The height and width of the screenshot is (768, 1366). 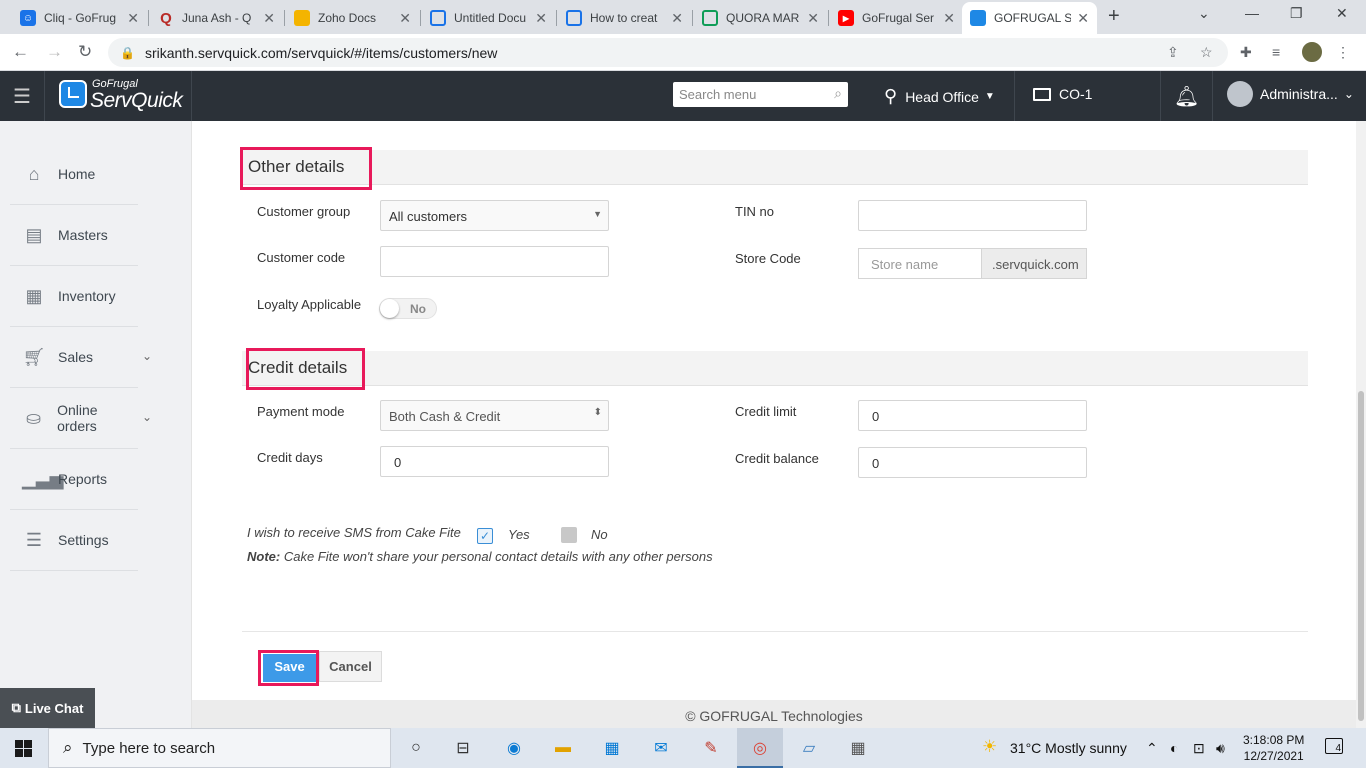 What do you see at coordinates (760, 748) in the screenshot?
I see `chrome-icon: ◎` at bounding box center [760, 748].